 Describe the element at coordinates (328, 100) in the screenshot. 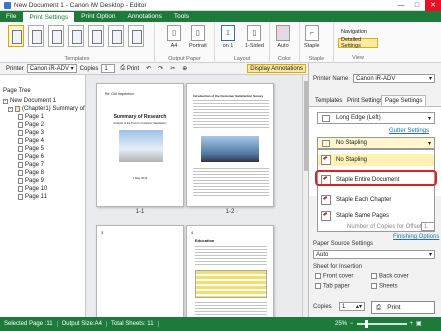

I see `tab-templates: Templates` at that location.